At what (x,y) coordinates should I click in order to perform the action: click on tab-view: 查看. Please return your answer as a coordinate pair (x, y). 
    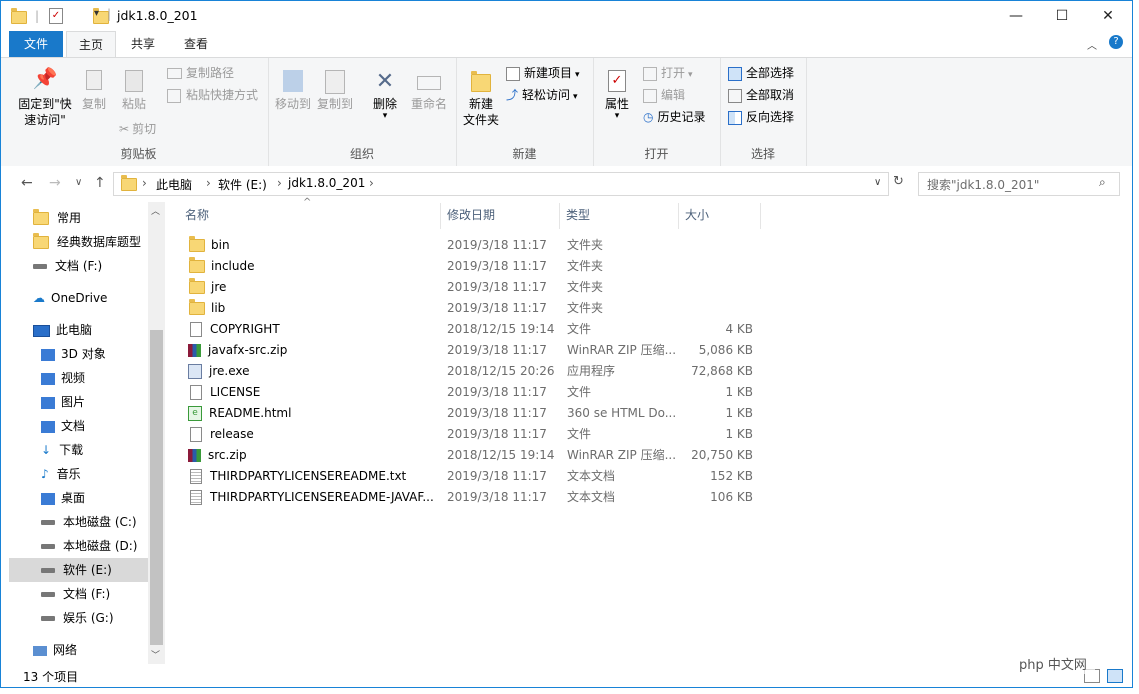
    Looking at the image, I should click on (196, 44).